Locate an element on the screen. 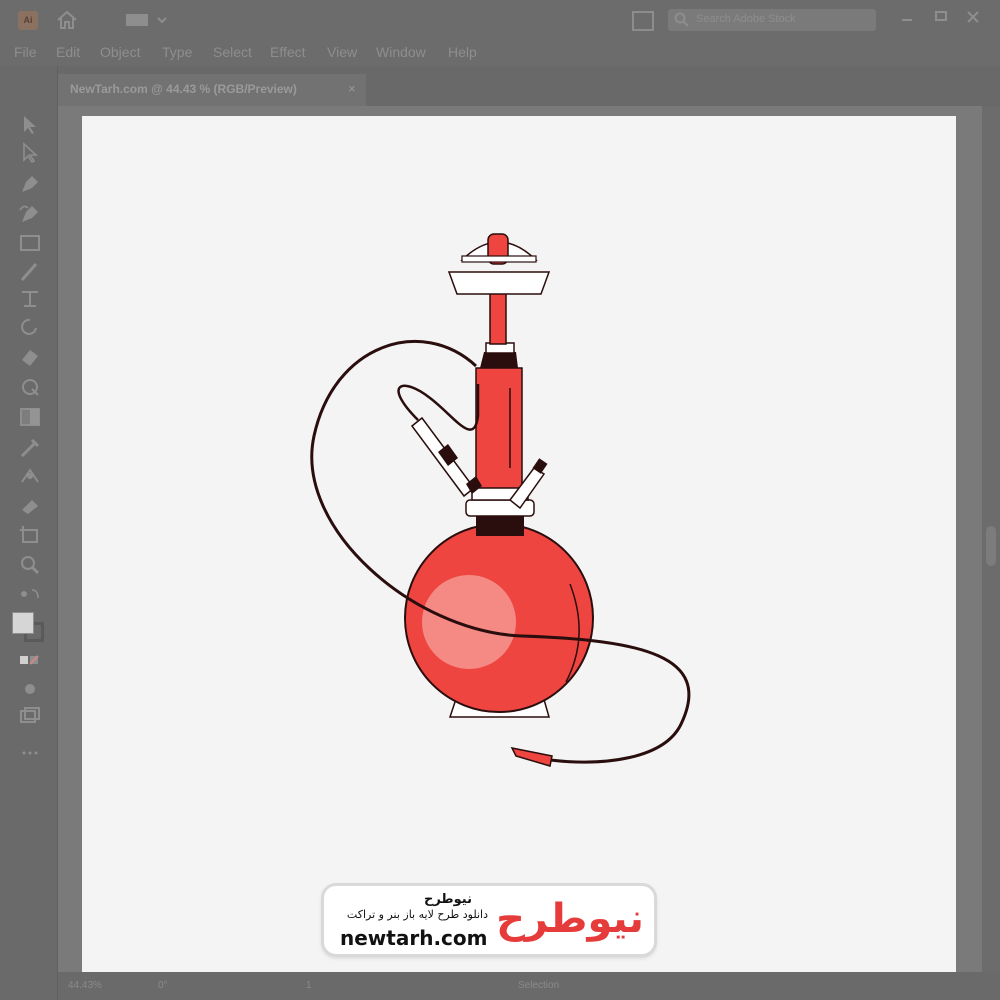 The image size is (1000, 1000). watermark-brand: نیوطرح is located at coordinates (447, 899).